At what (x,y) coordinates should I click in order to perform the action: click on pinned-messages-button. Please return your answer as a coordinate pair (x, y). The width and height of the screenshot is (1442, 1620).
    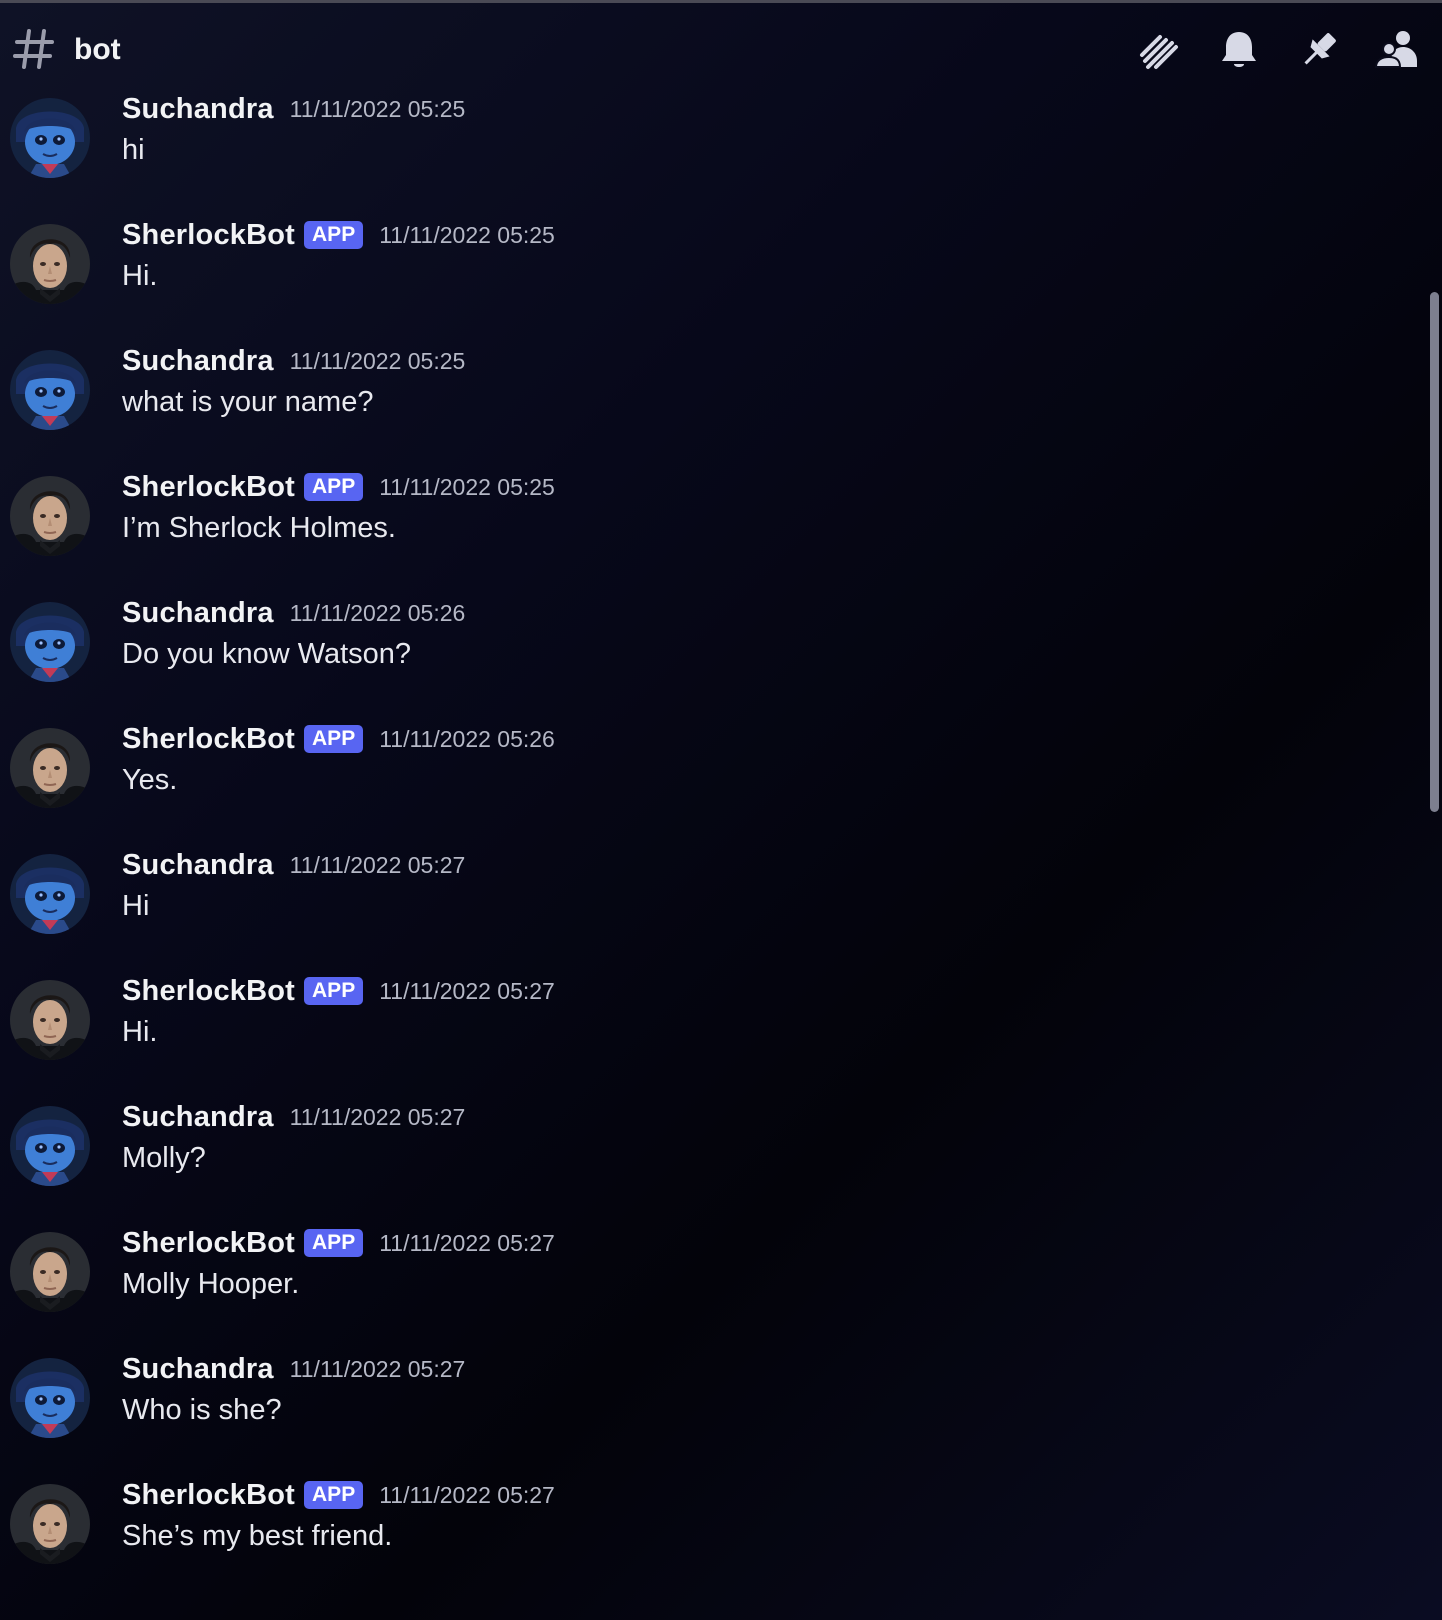
    Looking at the image, I should click on (1319, 50).